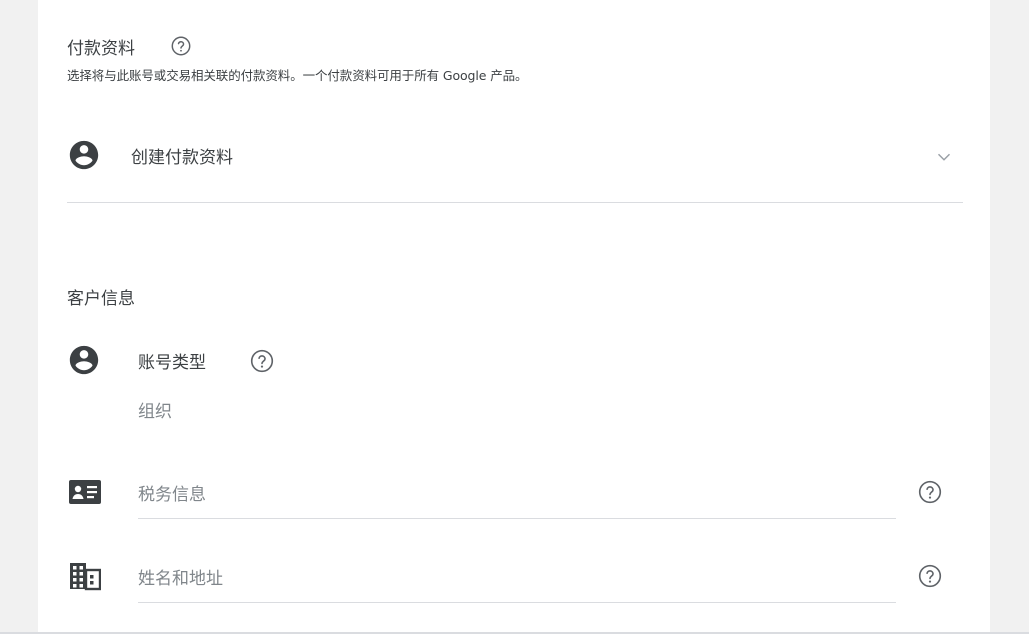 This screenshot has width=1029, height=634. What do you see at coordinates (515, 155) in the screenshot?
I see `payment-profile-dropdown: 创建付款资料` at bounding box center [515, 155].